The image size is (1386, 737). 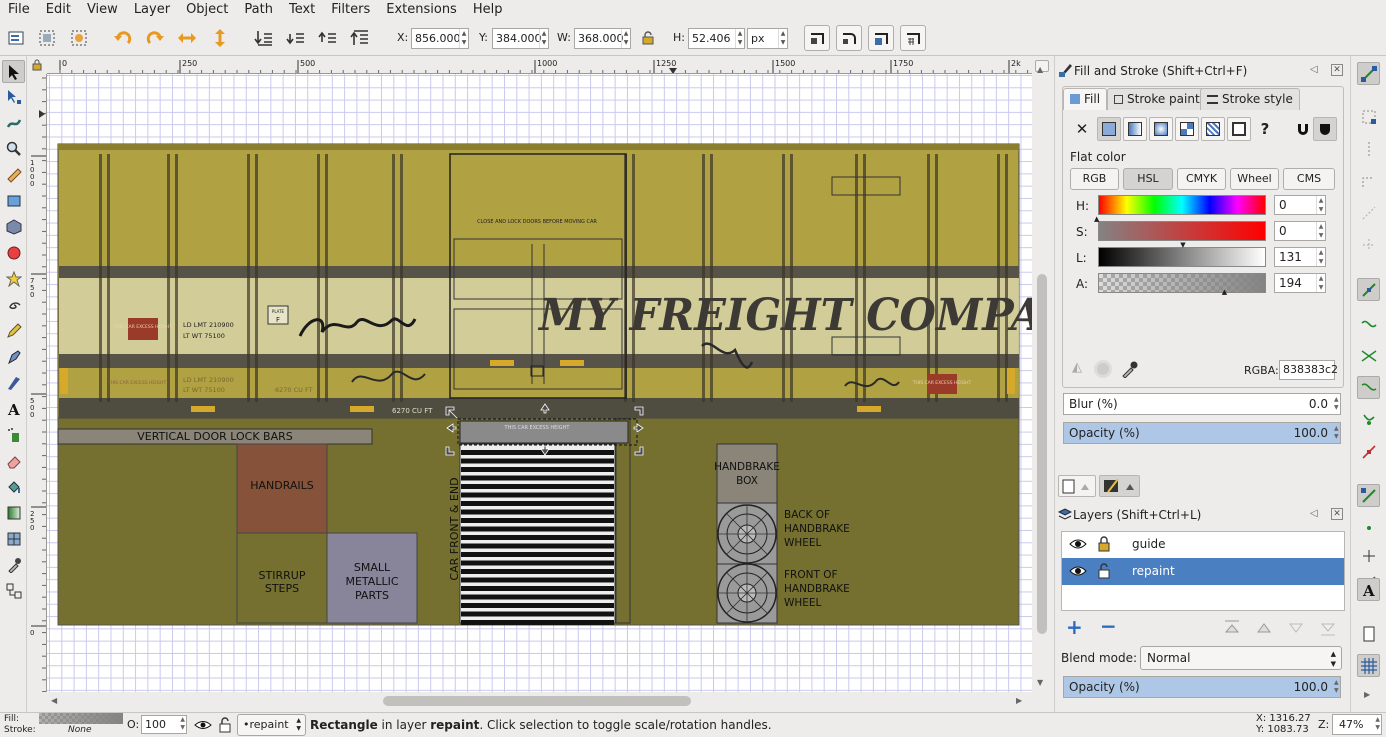 What do you see at coordinates (1368, 387) in the screenshot?
I see `snap-cusp-nodes-icon` at bounding box center [1368, 387].